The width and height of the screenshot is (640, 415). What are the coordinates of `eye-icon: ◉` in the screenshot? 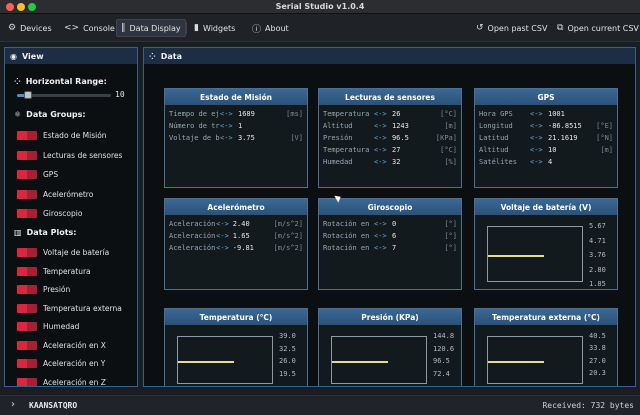 It's located at (13, 56).